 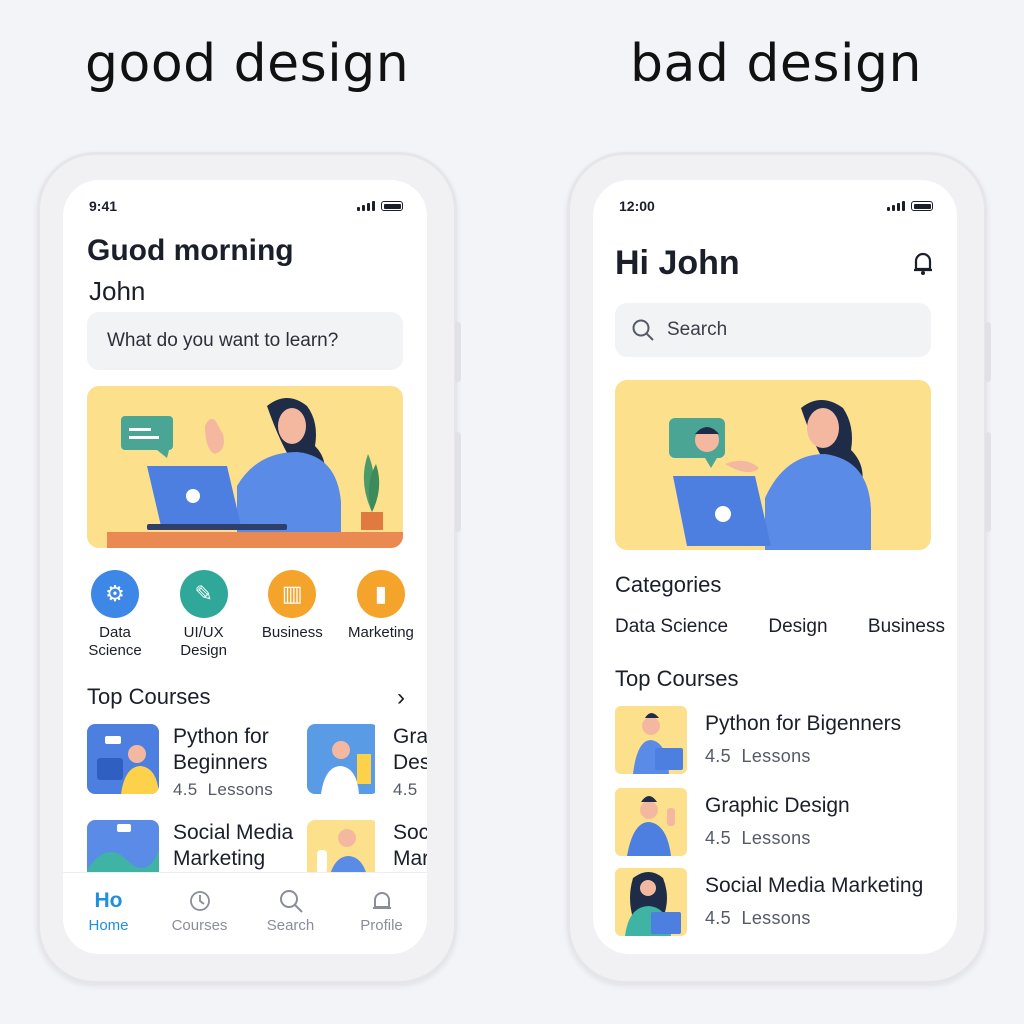 I want to click on home-icon: Ho, so click(x=108, y=900).